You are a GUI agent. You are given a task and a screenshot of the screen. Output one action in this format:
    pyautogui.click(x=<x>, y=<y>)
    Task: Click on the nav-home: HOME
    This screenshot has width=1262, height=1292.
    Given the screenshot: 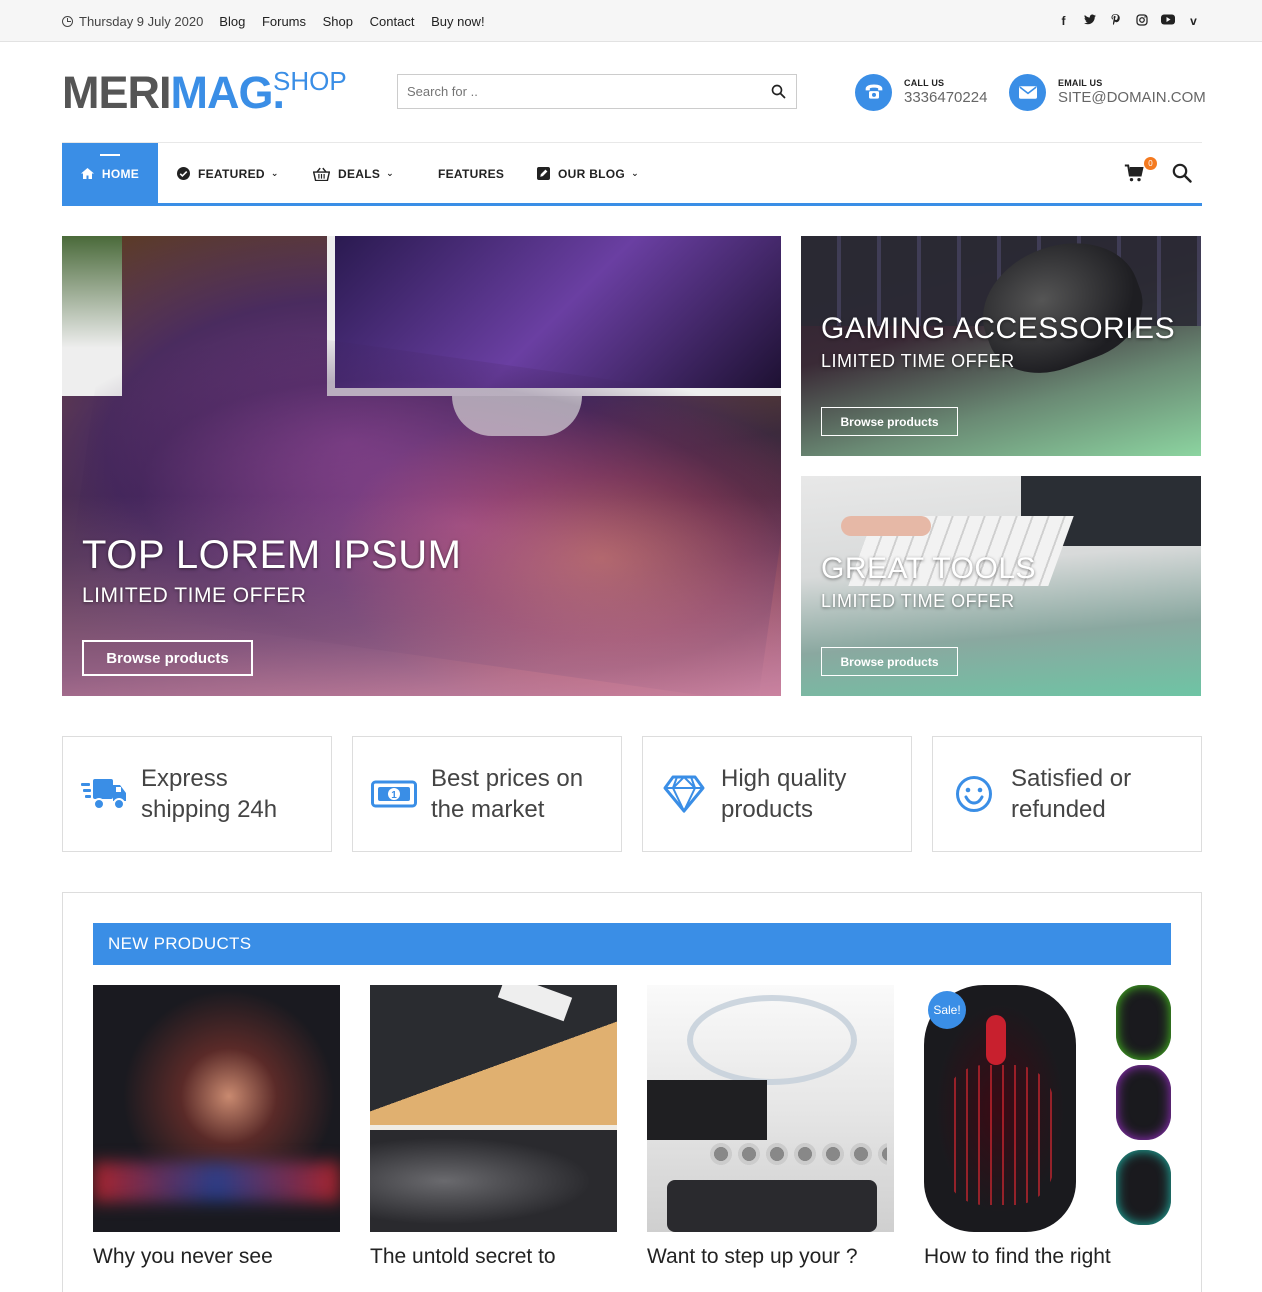 What is the action you would take?
    pyautogui.click(x=110, y=173)
    